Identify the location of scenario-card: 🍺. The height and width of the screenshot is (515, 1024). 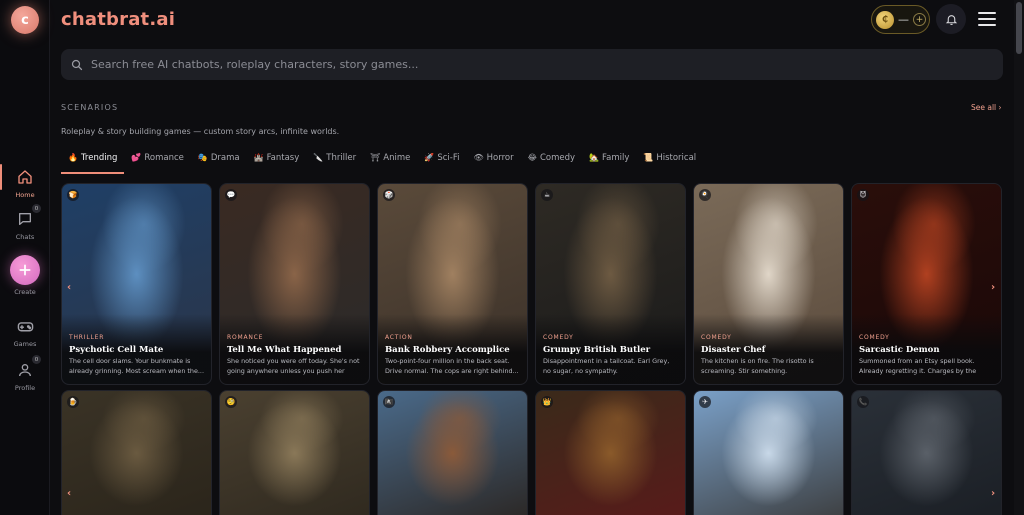
(136, 452).